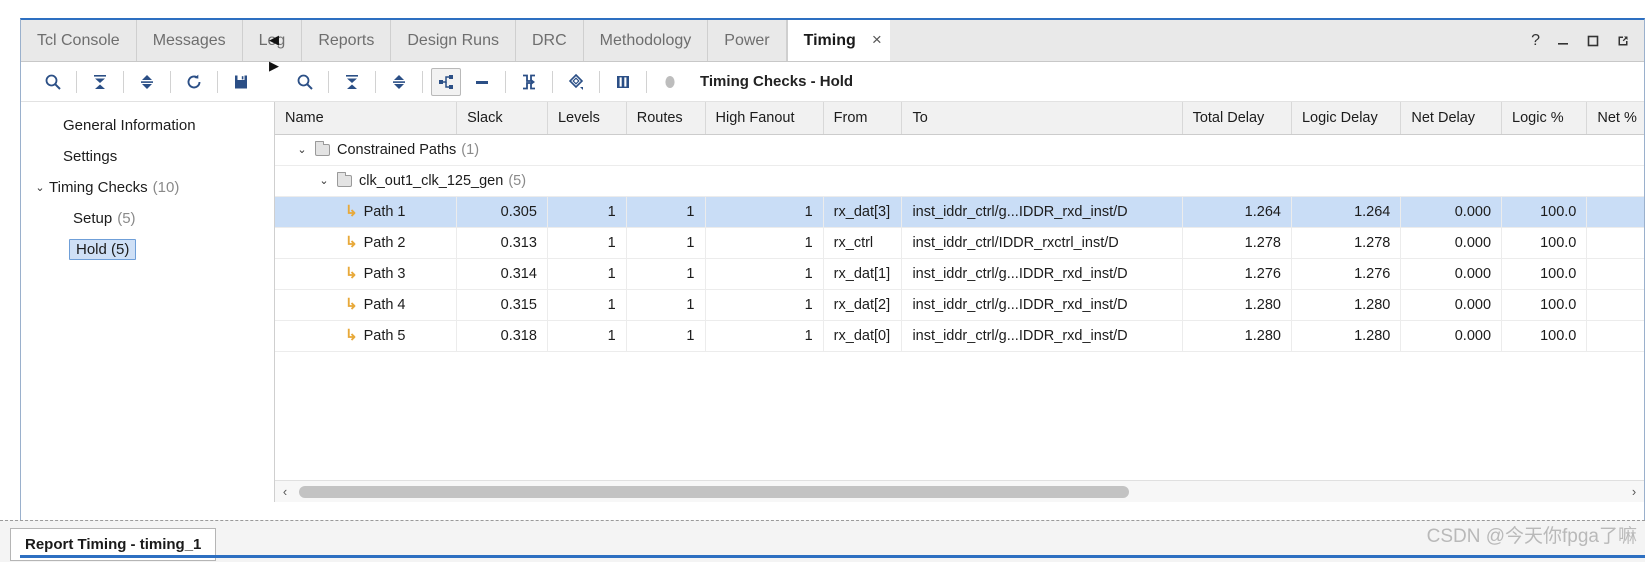 Image resolution: width=1645 pixels, height=562 pixels. Describe the element at coordinates (384, 211) in the screenshot. I see `path-label: Path 1` at that location.